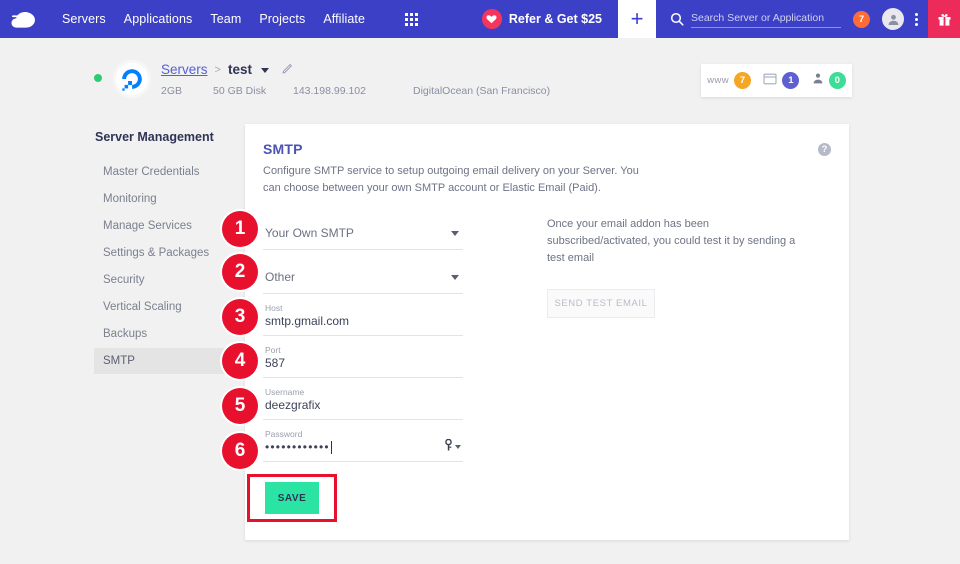 Image resolution: width=960 pixels, height=564 pixels. I want to click on host-label: Host, so click(274, 308).